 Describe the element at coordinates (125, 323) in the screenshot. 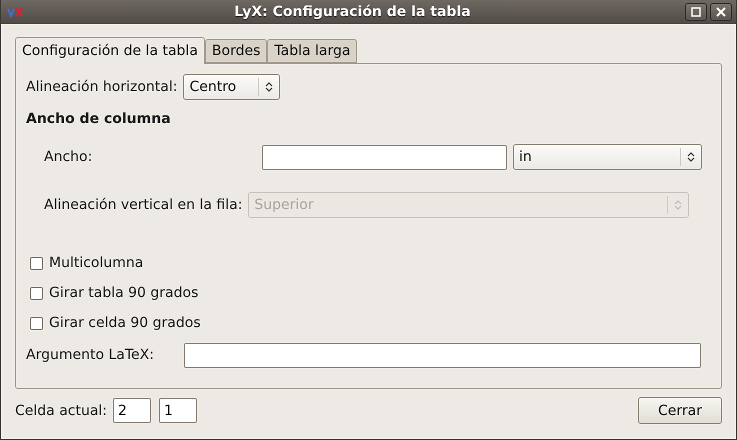

I see `checkbox-label: Girar celda 90 grados` at that location.